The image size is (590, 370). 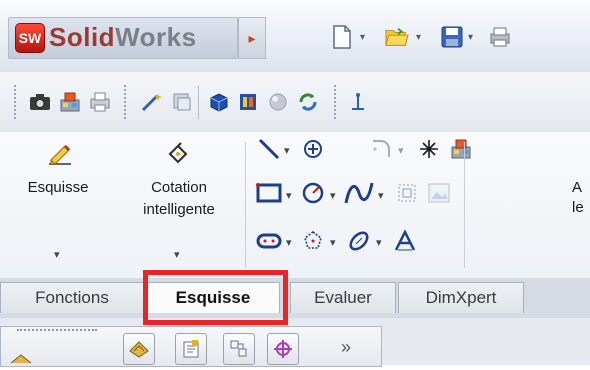 What do you see at coordinates (379, 242) in the screenshot?
I see `ellipse-dropdown-icon: ▾` at bounding box center [379, 242].